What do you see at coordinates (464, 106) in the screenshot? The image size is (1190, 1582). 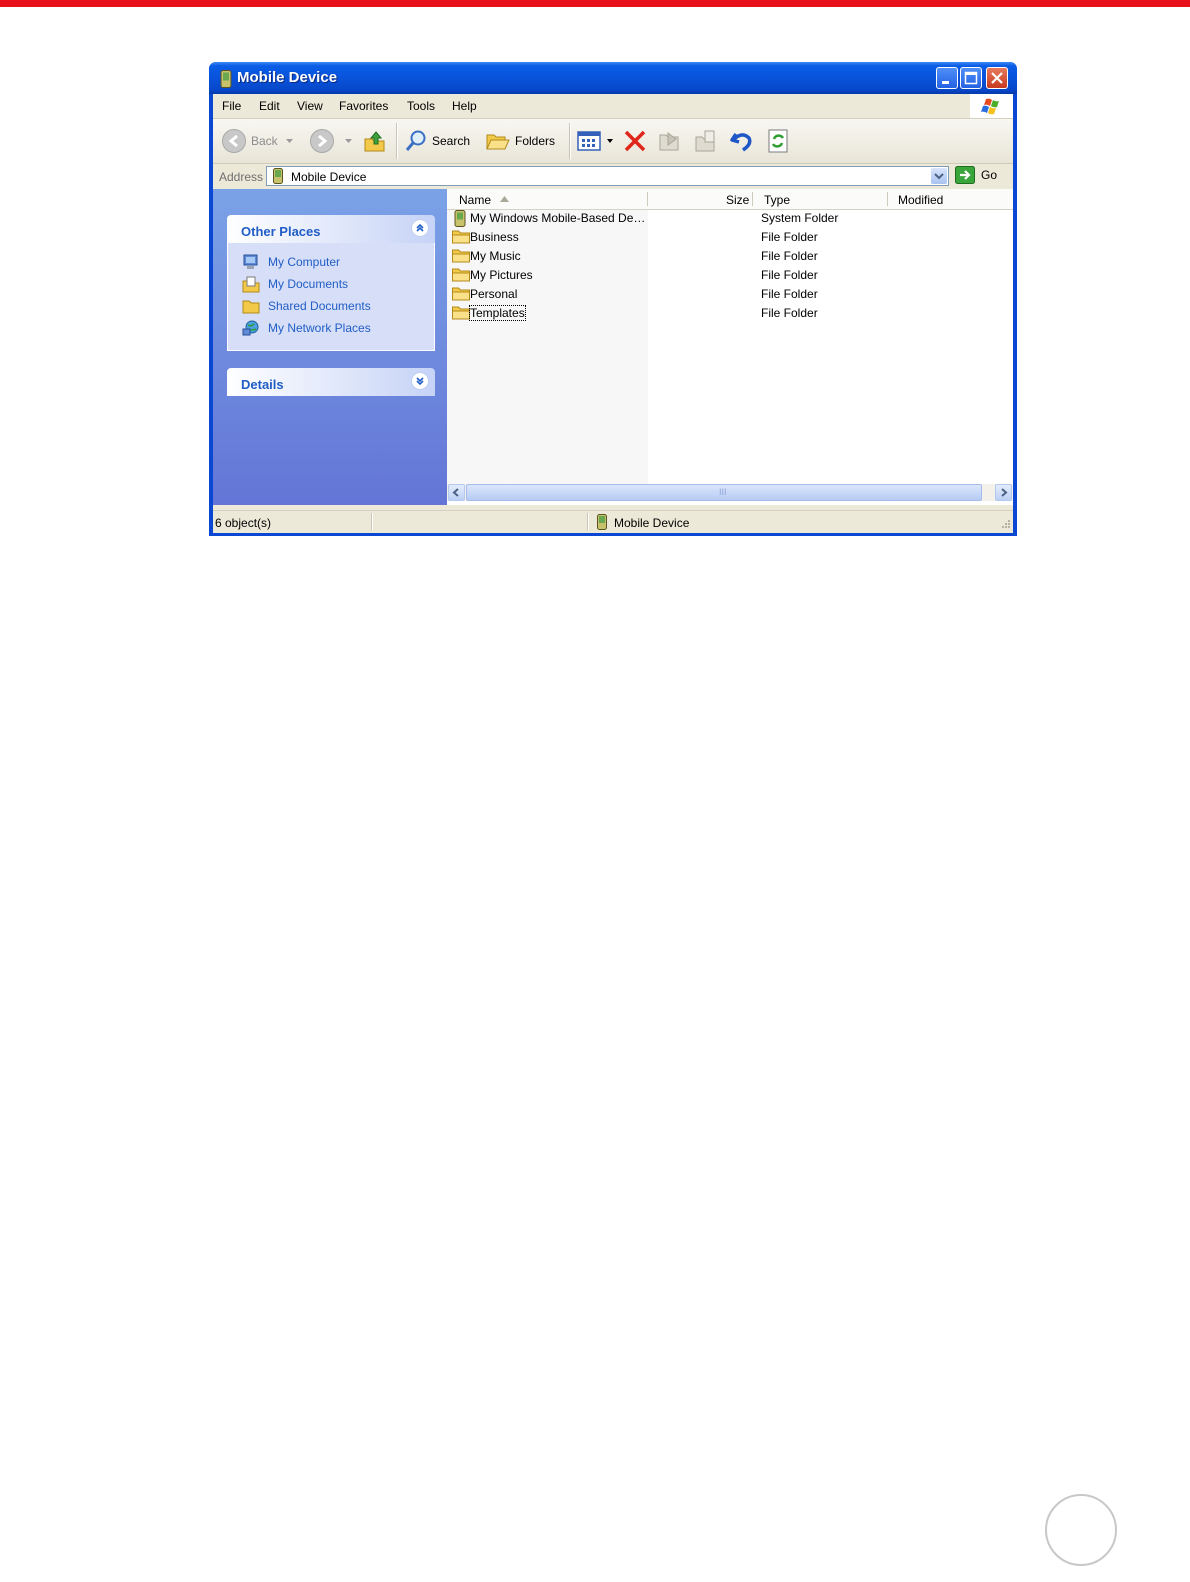 I see `menu-help: Help` at bounding box center [464, 106].